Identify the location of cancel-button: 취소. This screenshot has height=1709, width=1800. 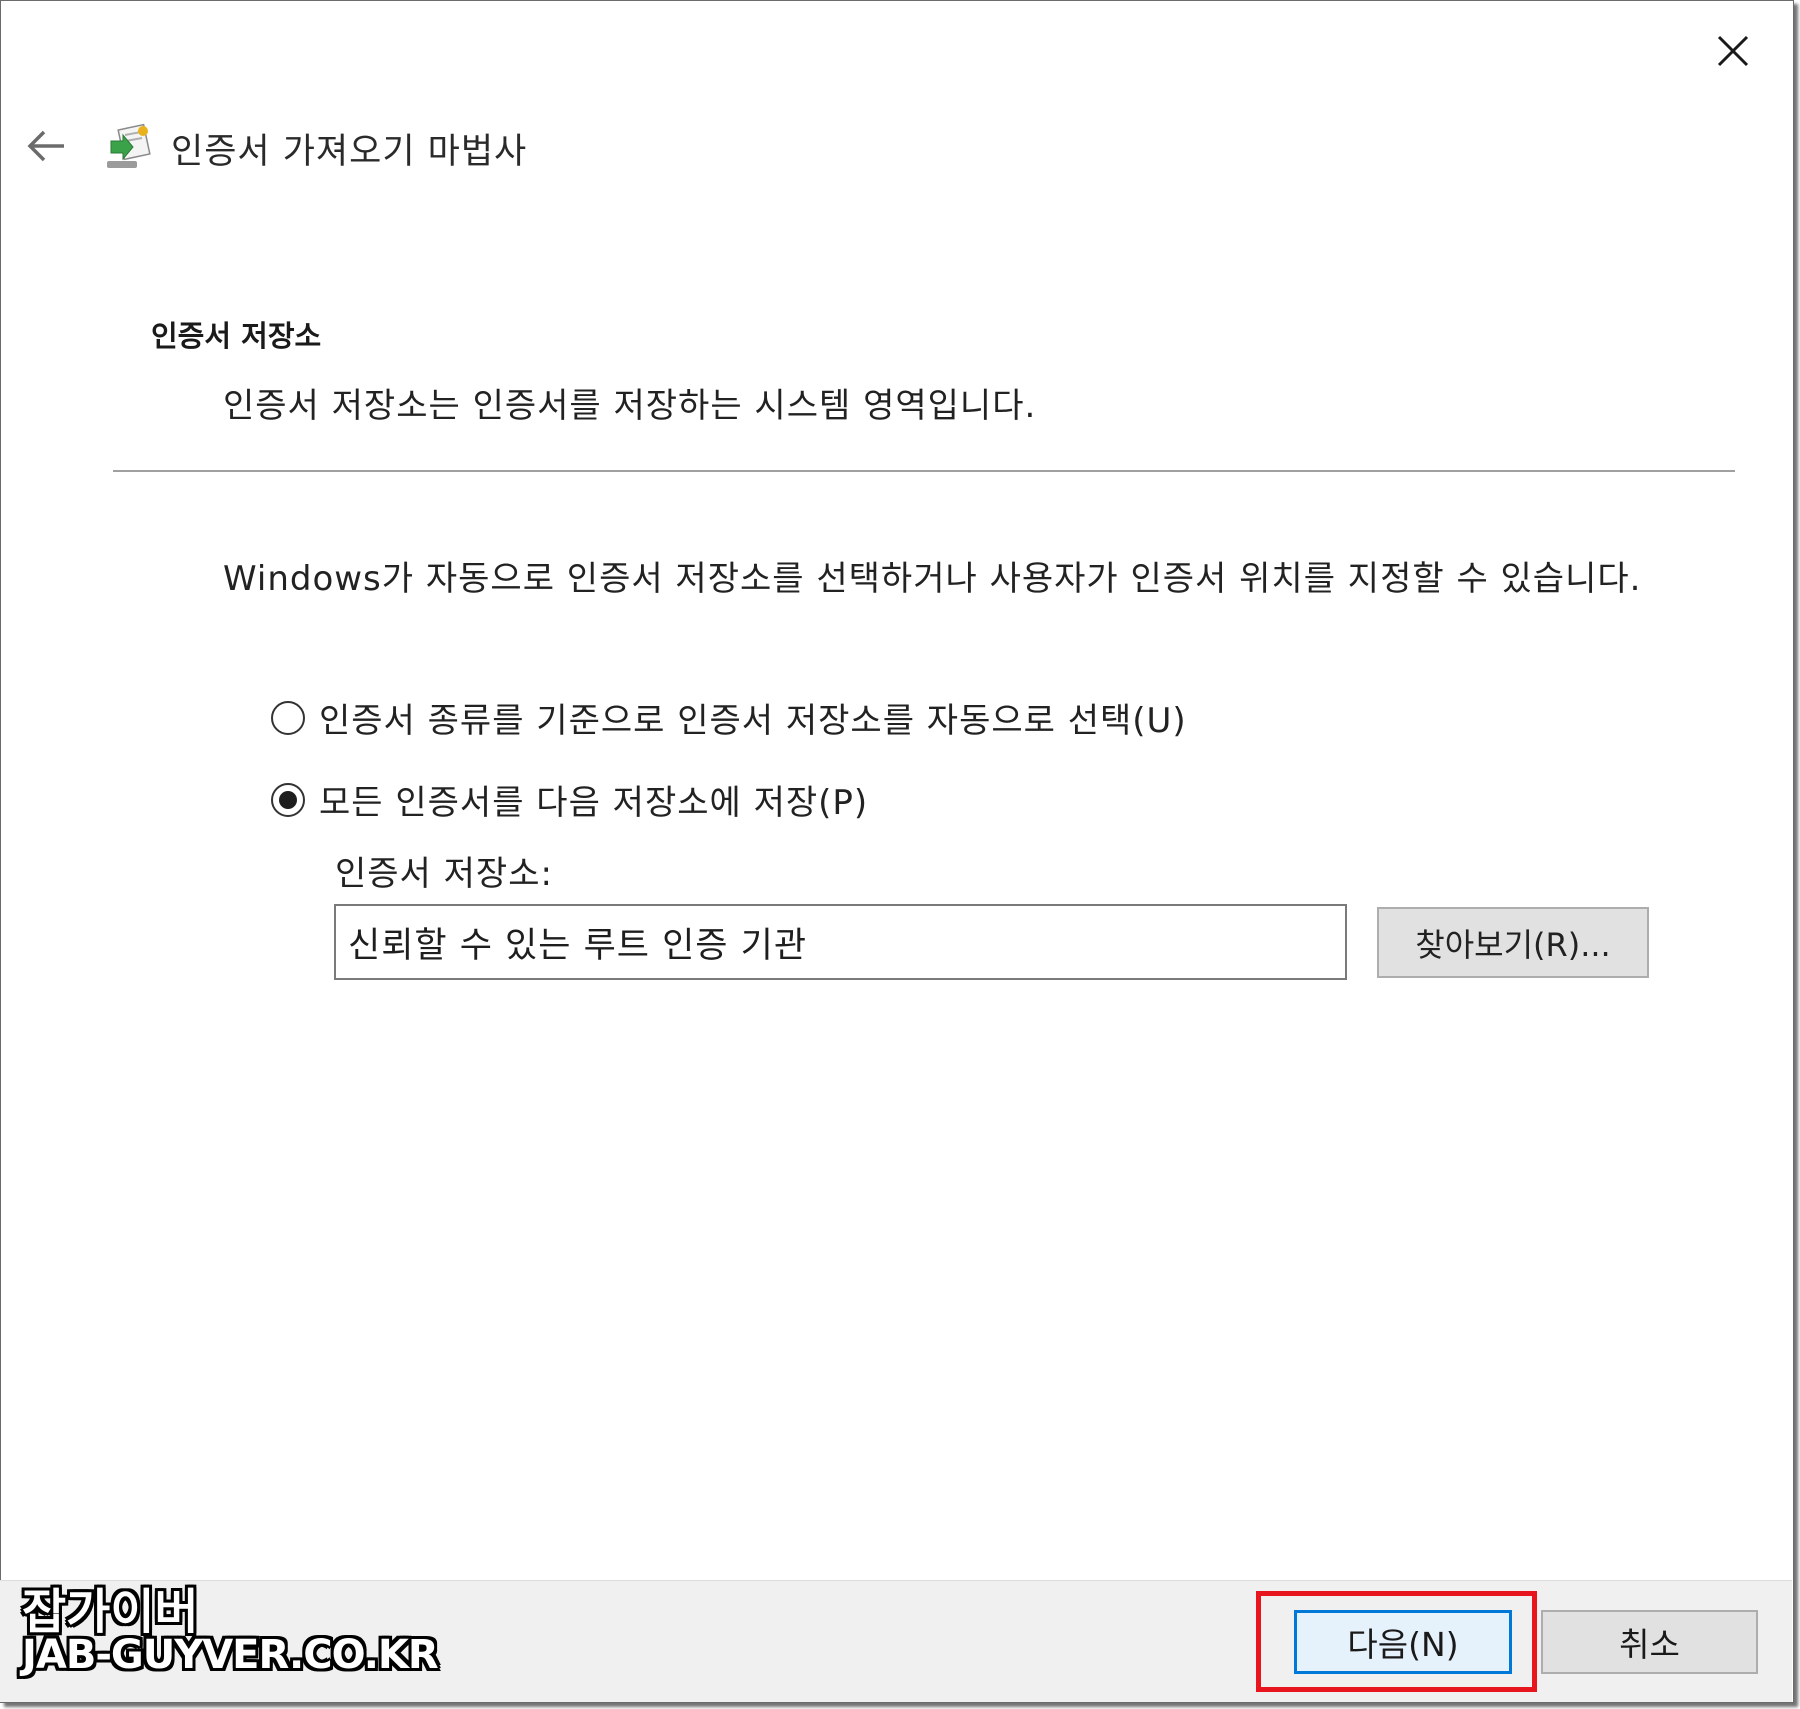
(1649, 1642).